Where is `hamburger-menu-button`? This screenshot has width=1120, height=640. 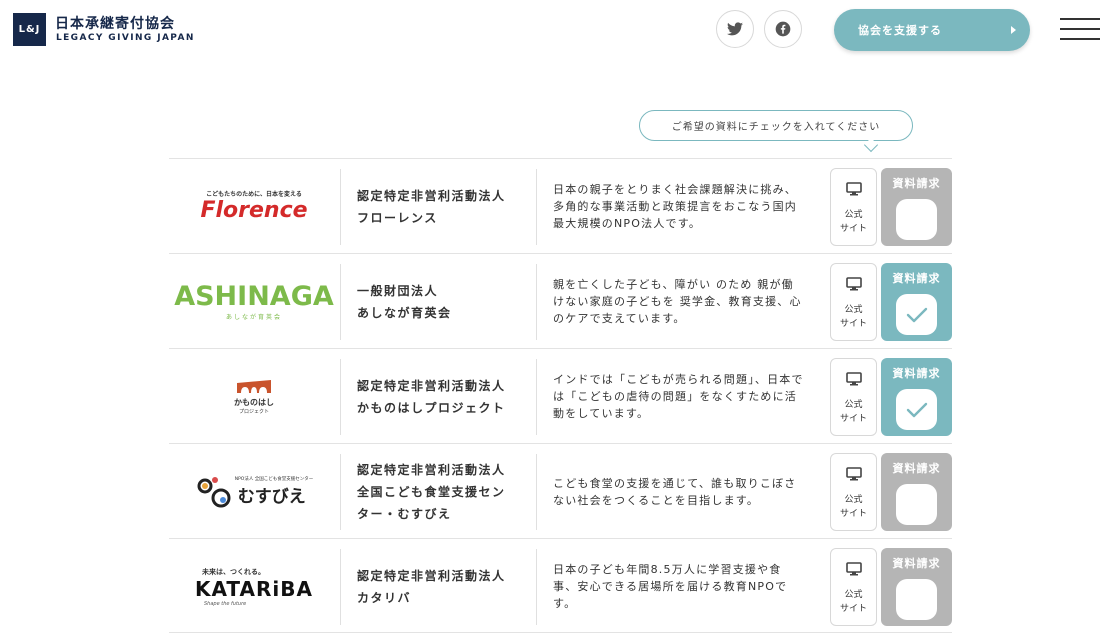 hamburger-menu-button is located at coordinates (1080, 29).